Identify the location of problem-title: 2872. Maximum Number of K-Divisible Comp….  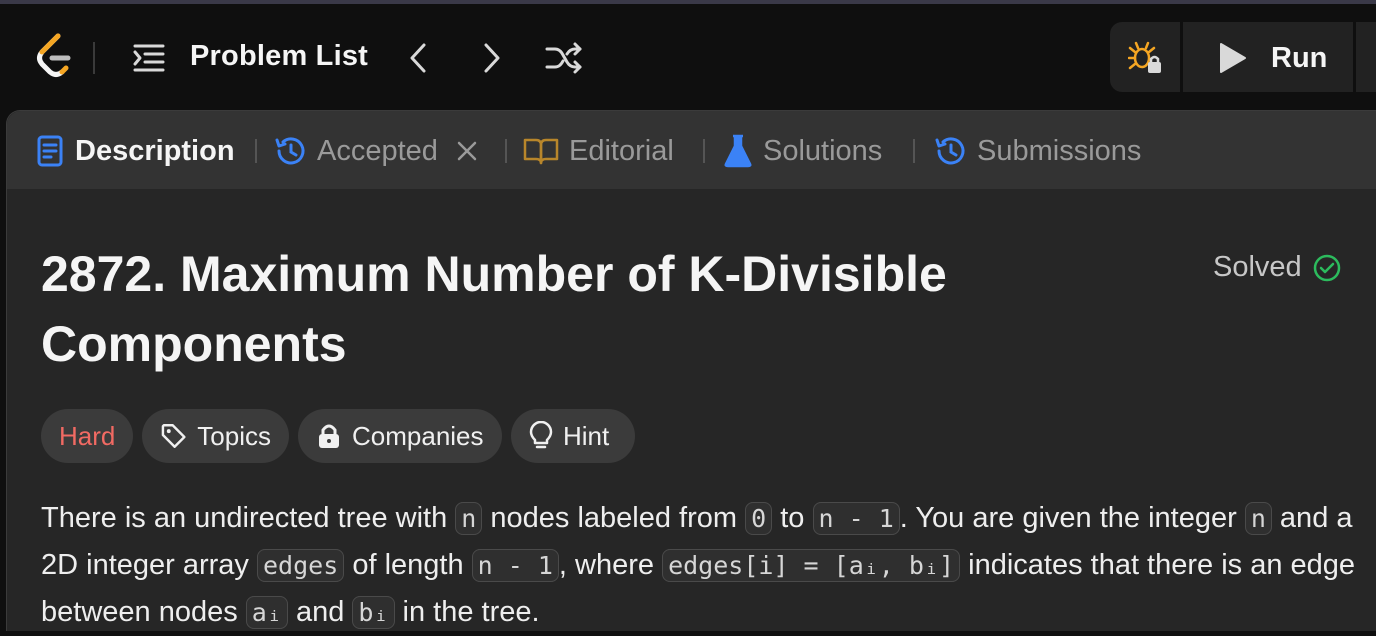
(494, 309).